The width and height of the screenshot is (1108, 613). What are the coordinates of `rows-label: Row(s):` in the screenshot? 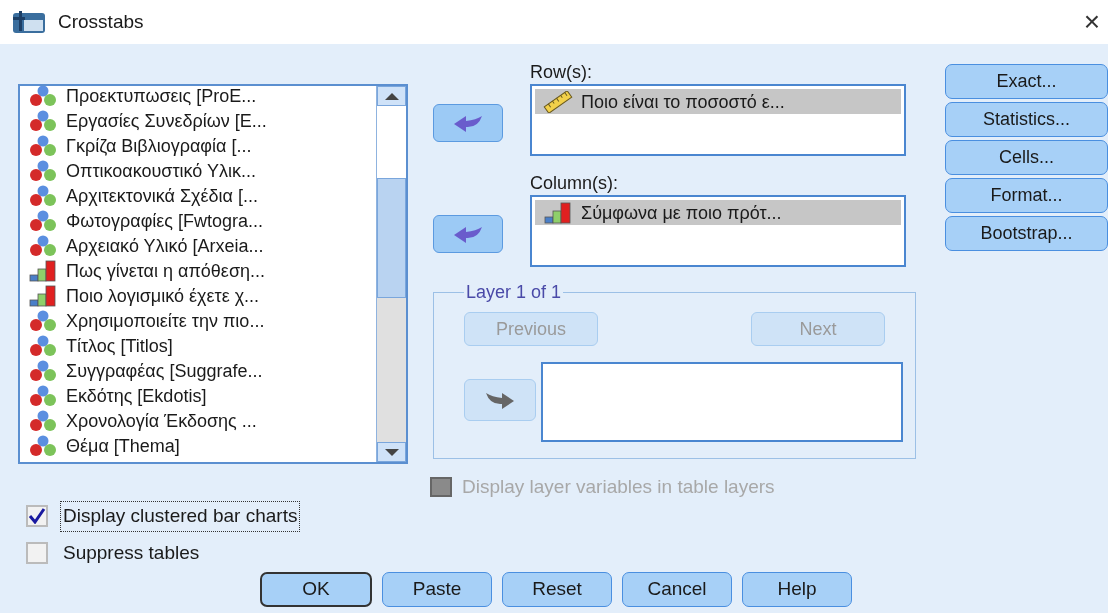 It's located at (561, 72).